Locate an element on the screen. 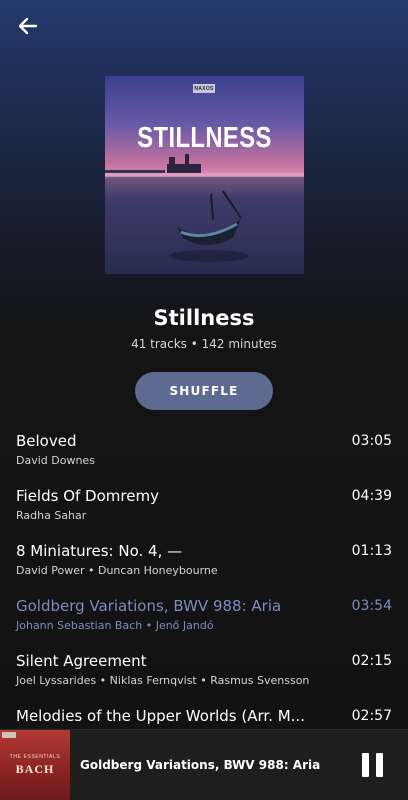 The width and height of the screenshot is (408, 800). now-playing-artwork: THE ESSENTIALS BACH is located at coordinates (35, 765).